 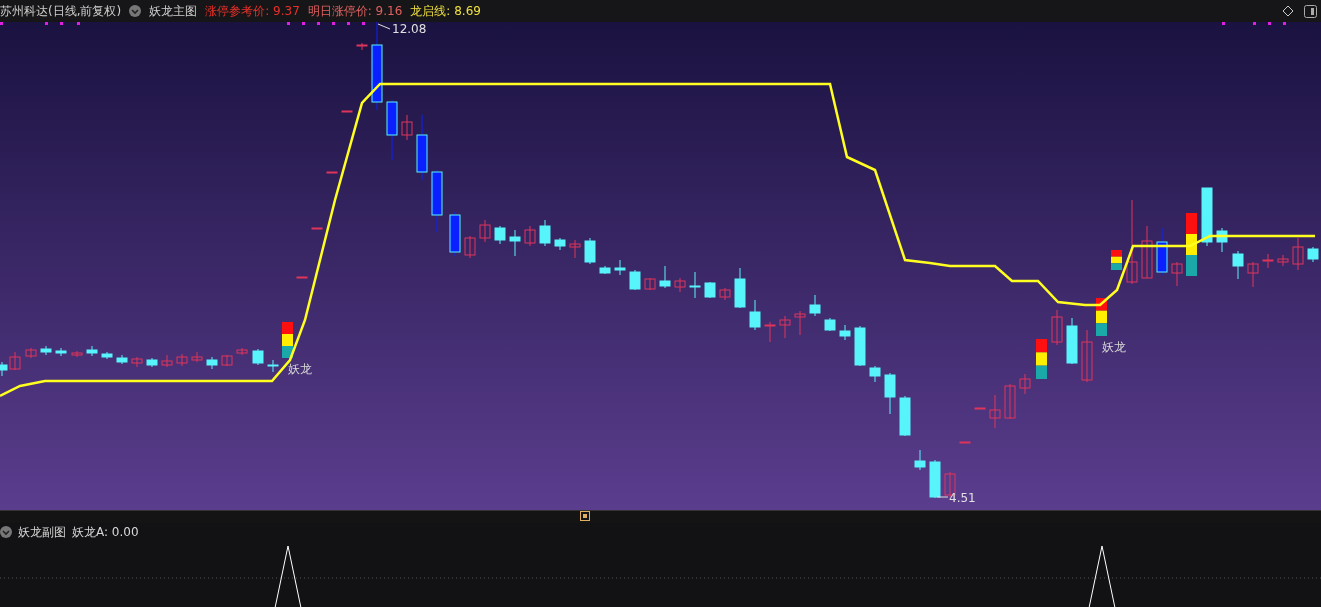 I want to click on diamond-icon, so click(x=1288, y=11).